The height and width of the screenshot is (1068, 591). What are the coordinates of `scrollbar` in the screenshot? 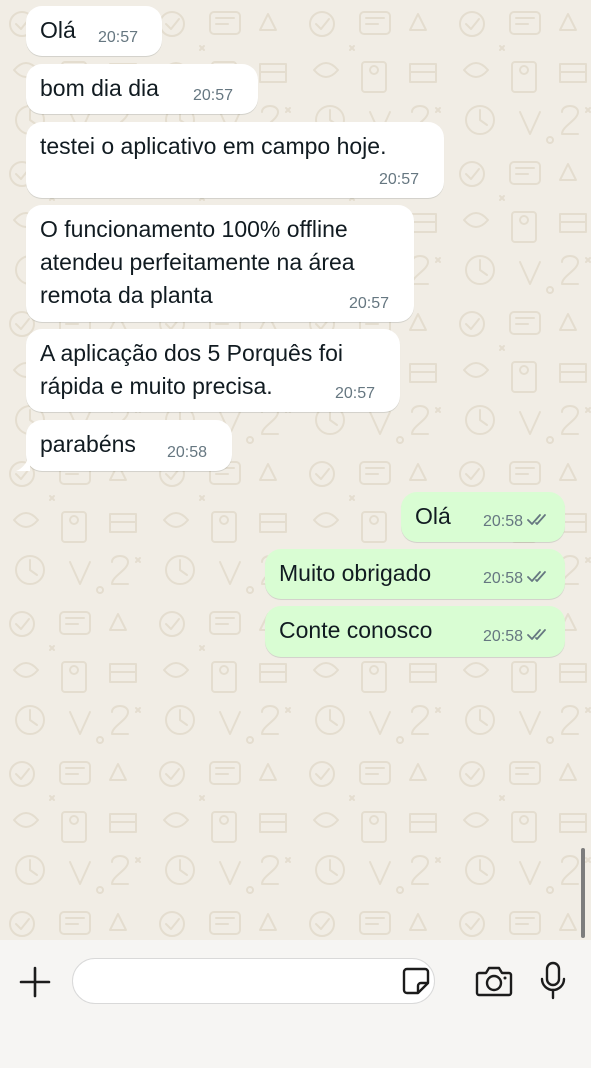 It's located at (583, 893).